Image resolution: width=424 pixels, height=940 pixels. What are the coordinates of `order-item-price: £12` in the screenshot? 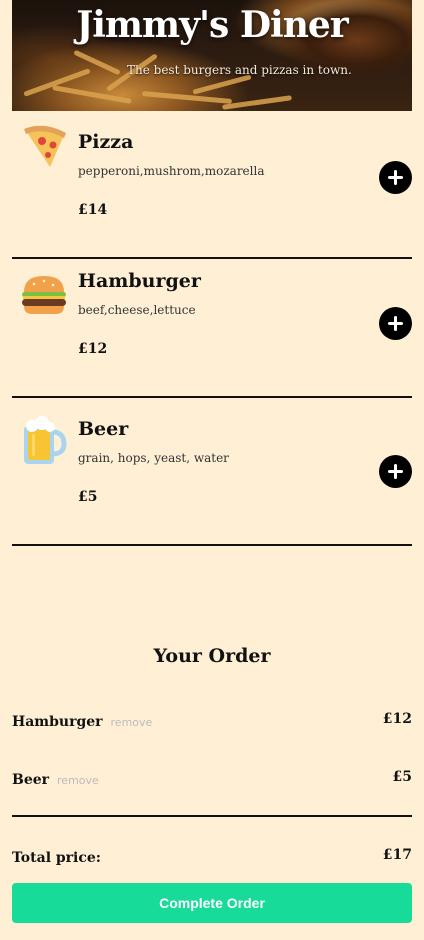 It's located at (397, 719).